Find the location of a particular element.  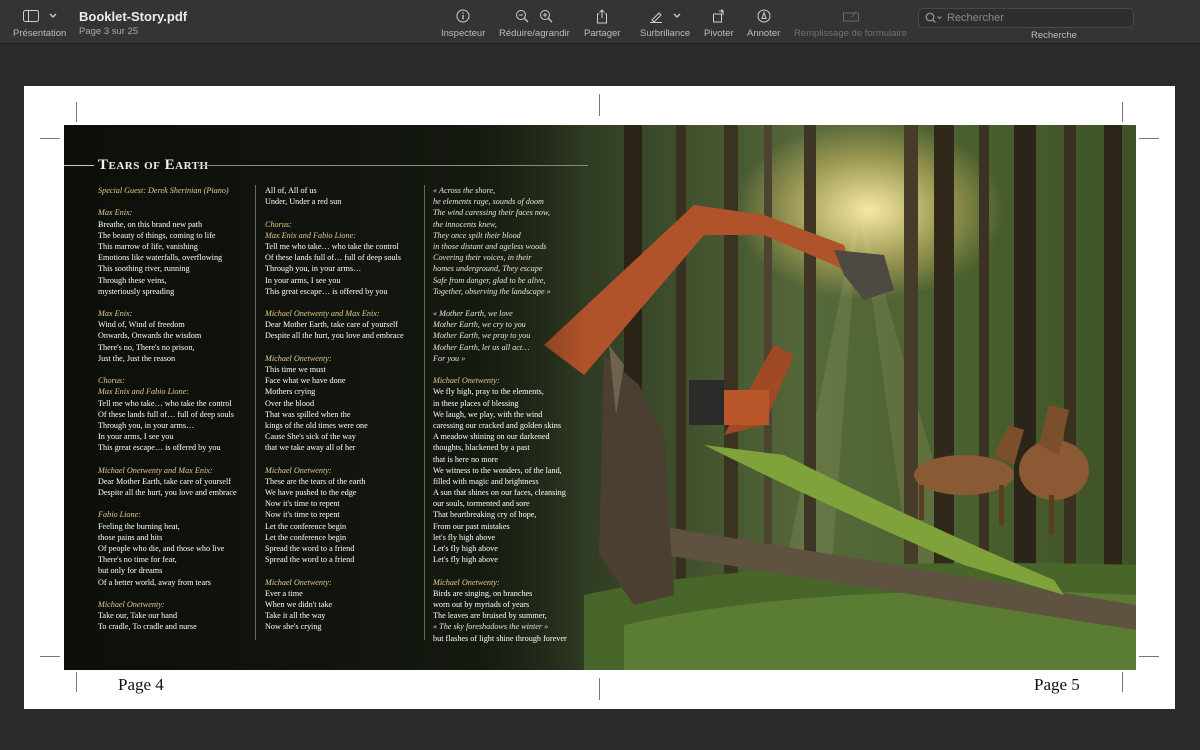

lyric-line: that is here no more is located at coordinates (466, 459).